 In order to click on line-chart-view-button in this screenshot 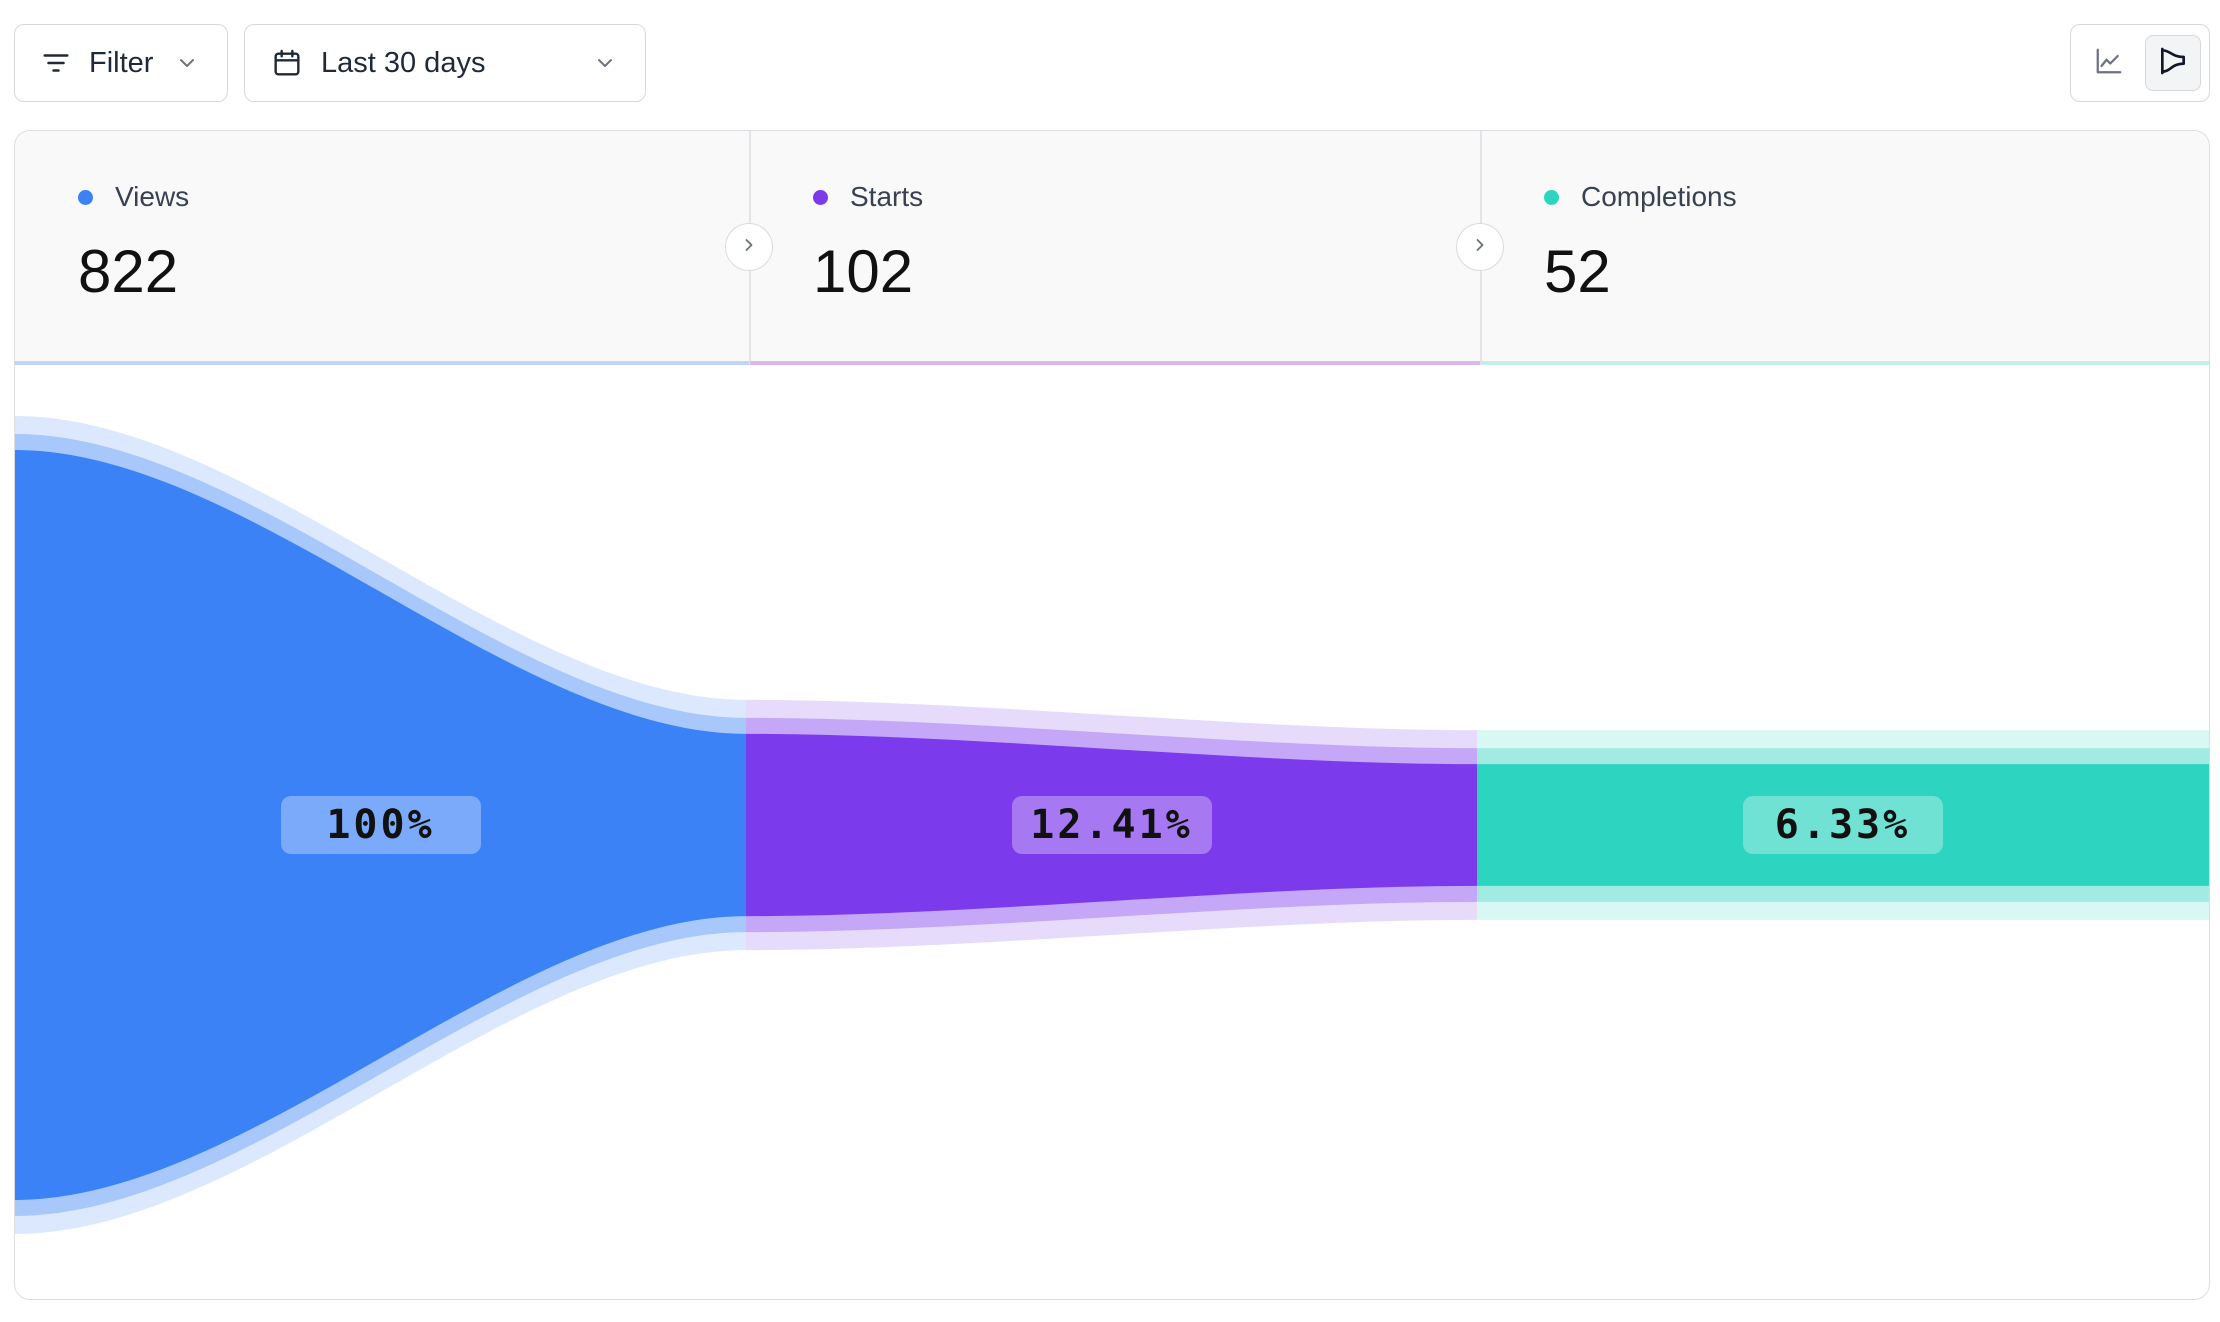, I will do `click(2109, 63)`.